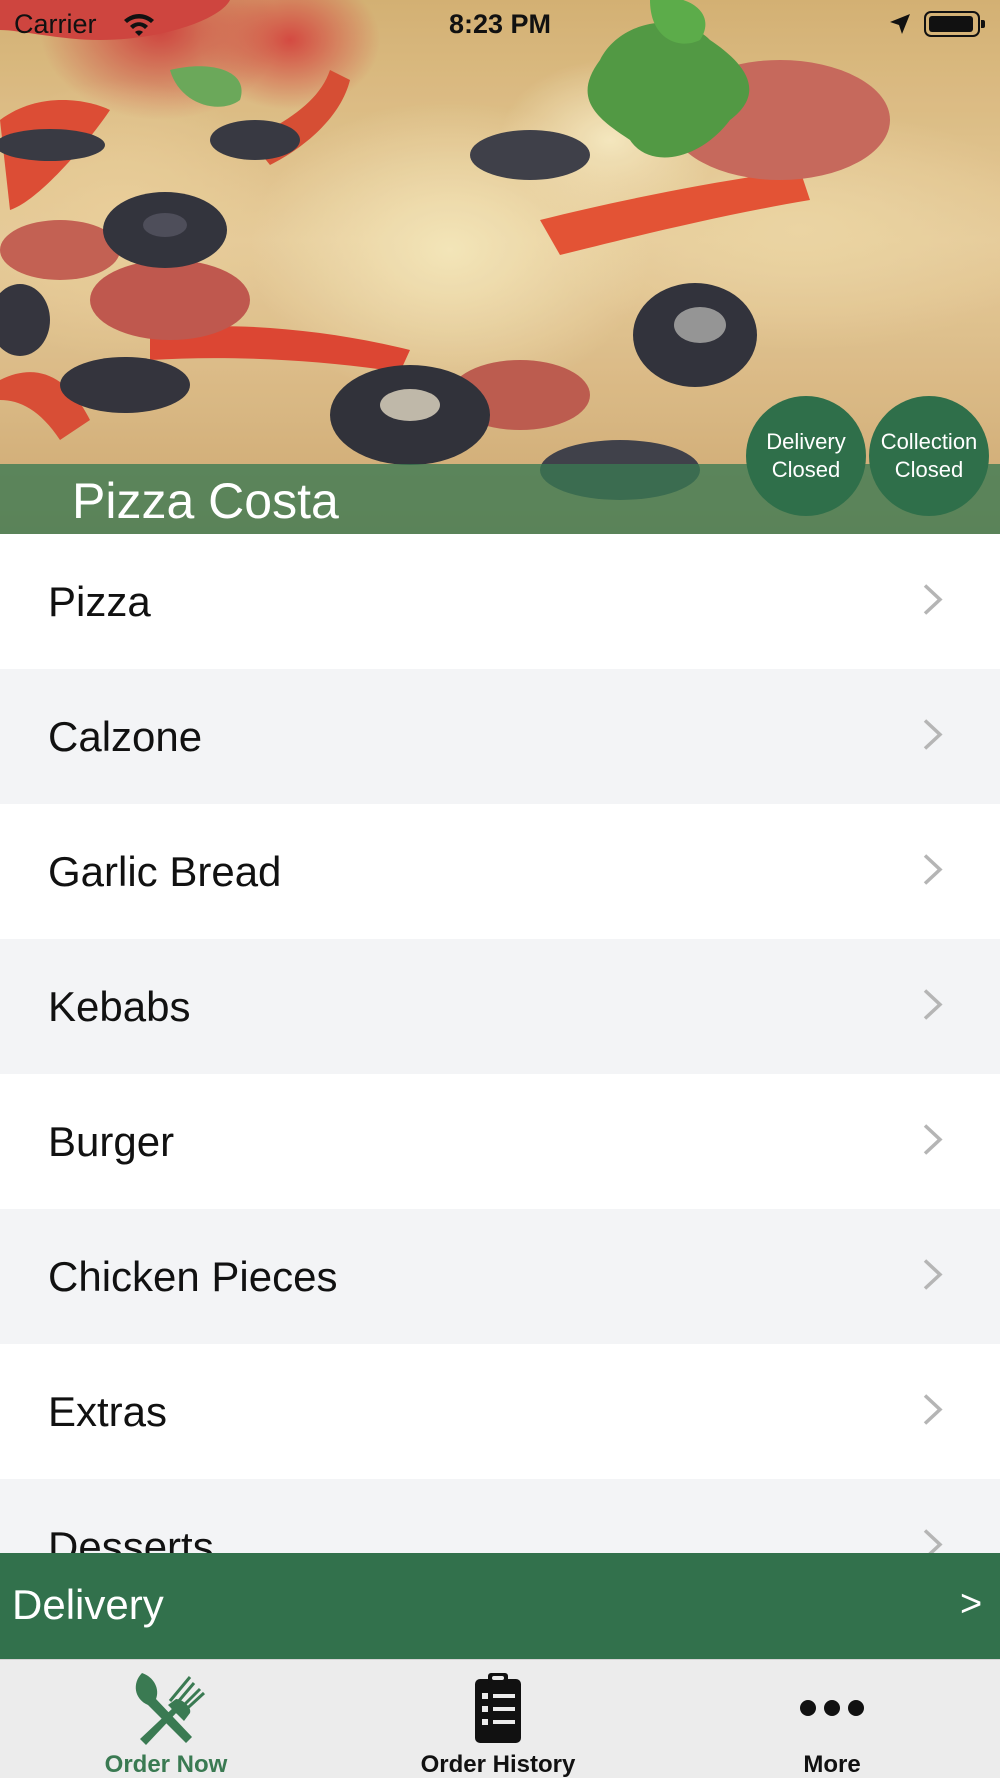 Image resolution: width=1000 pixels, height=1778 pixels. Describe the element at coordinates (119, 1006) in the screenshot. I see `category-label: Kebabs` at that location.